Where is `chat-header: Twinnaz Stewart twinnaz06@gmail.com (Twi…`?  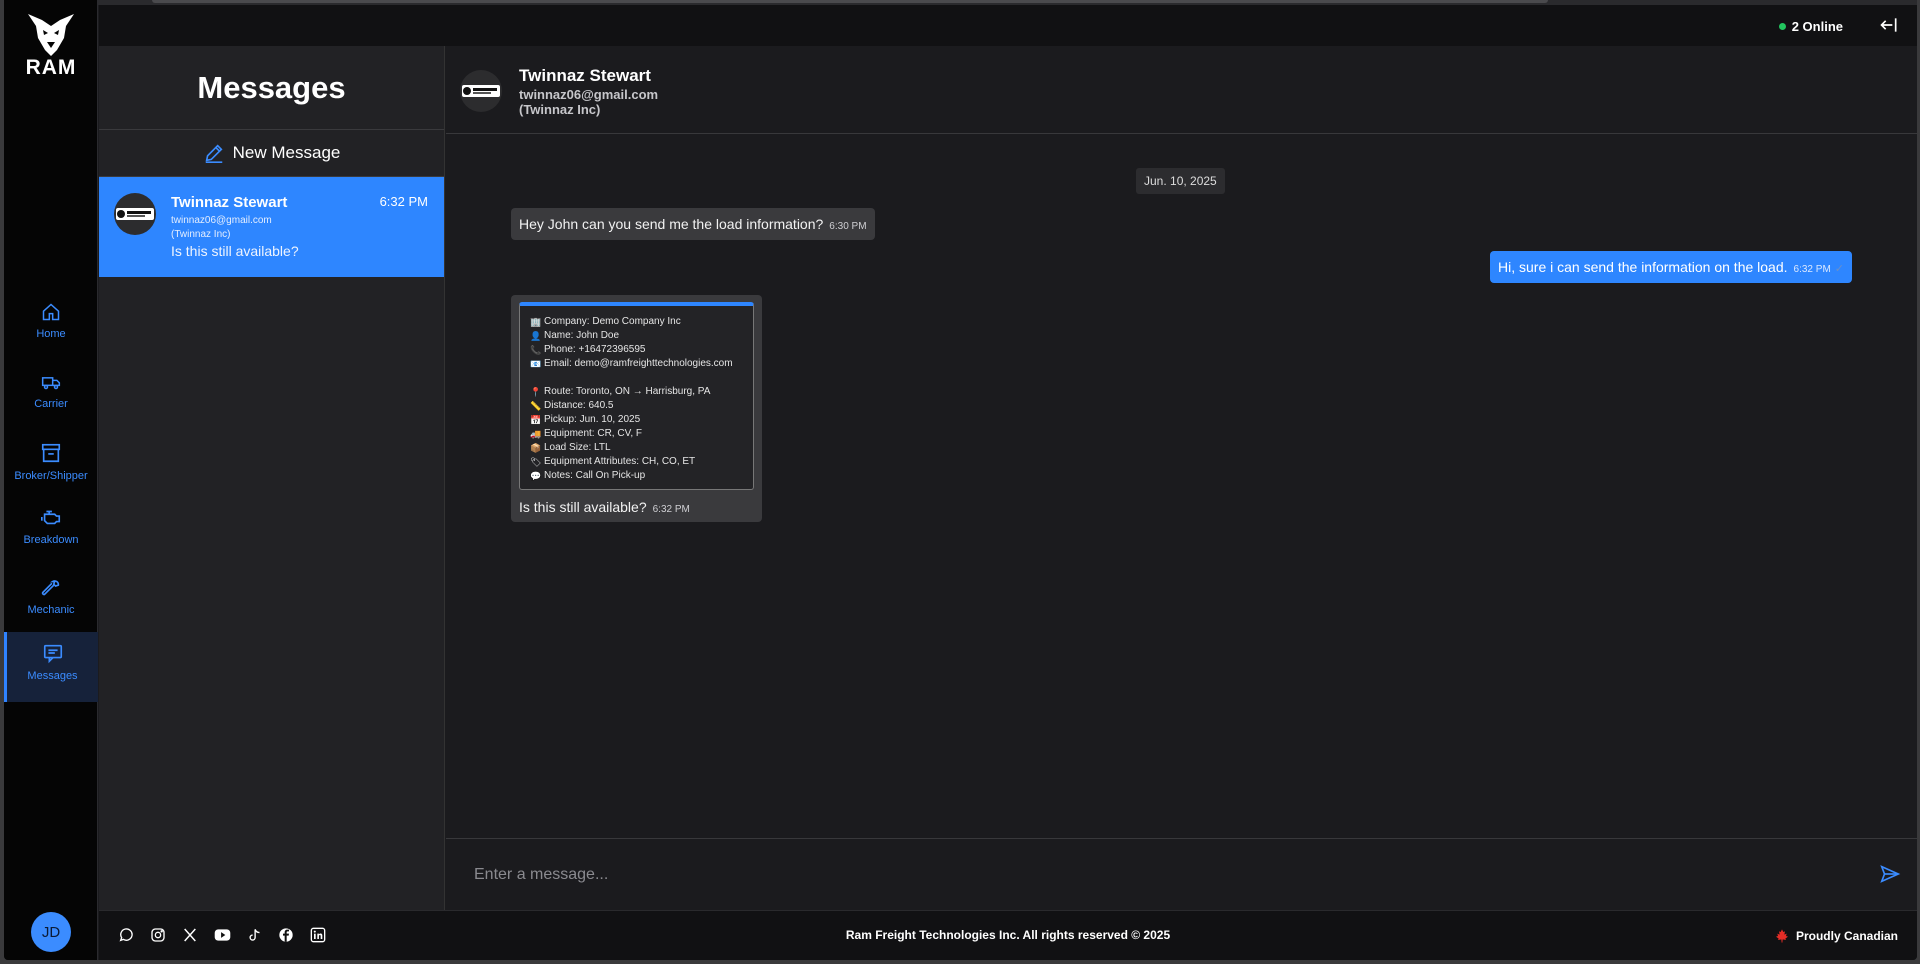 chat-header: Twinnaz Stewart twinnaz06@gmail.com (Twi… is located at coordinates (1181, 90).